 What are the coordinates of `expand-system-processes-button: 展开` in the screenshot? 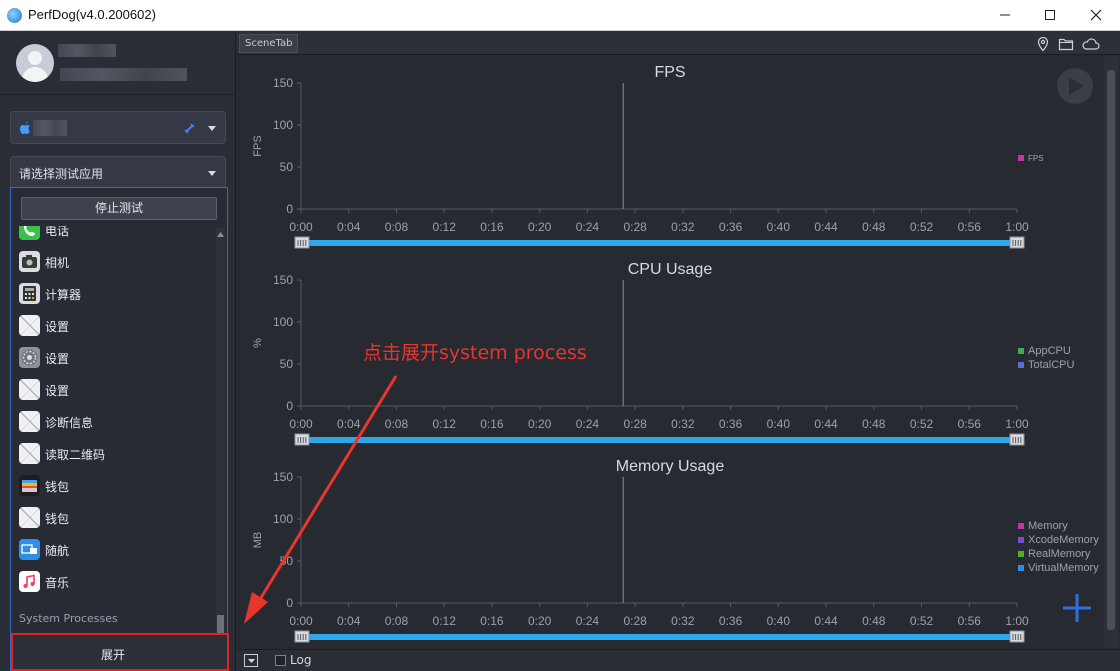 It's located at (120, 652).